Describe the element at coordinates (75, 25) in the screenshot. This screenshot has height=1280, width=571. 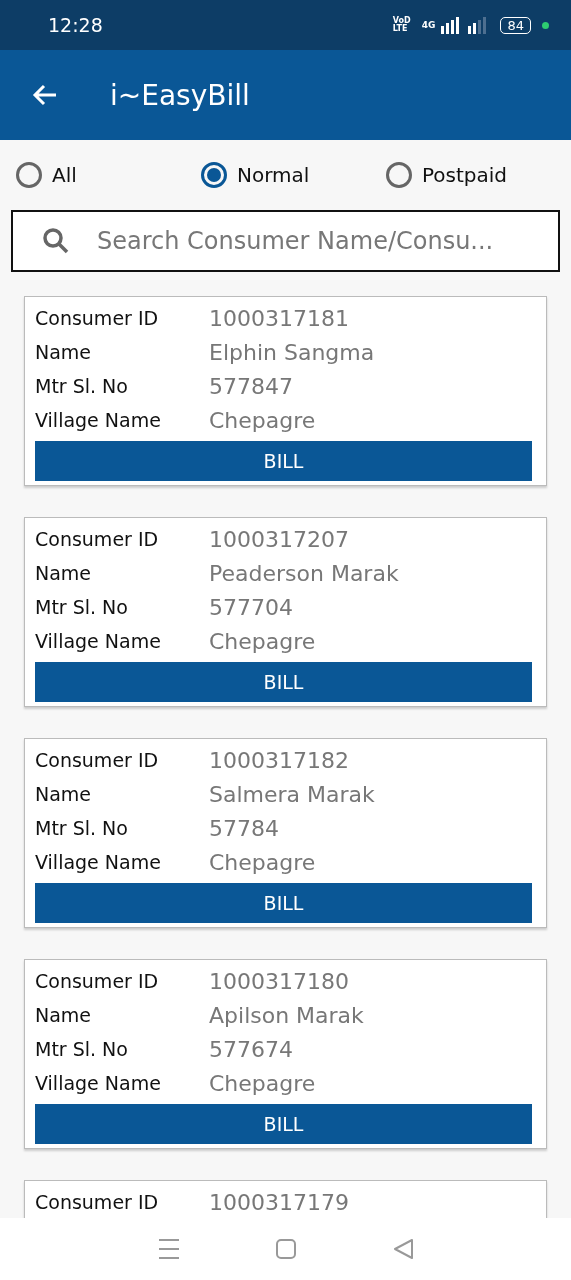
I see `clock: 12:28` at that location.